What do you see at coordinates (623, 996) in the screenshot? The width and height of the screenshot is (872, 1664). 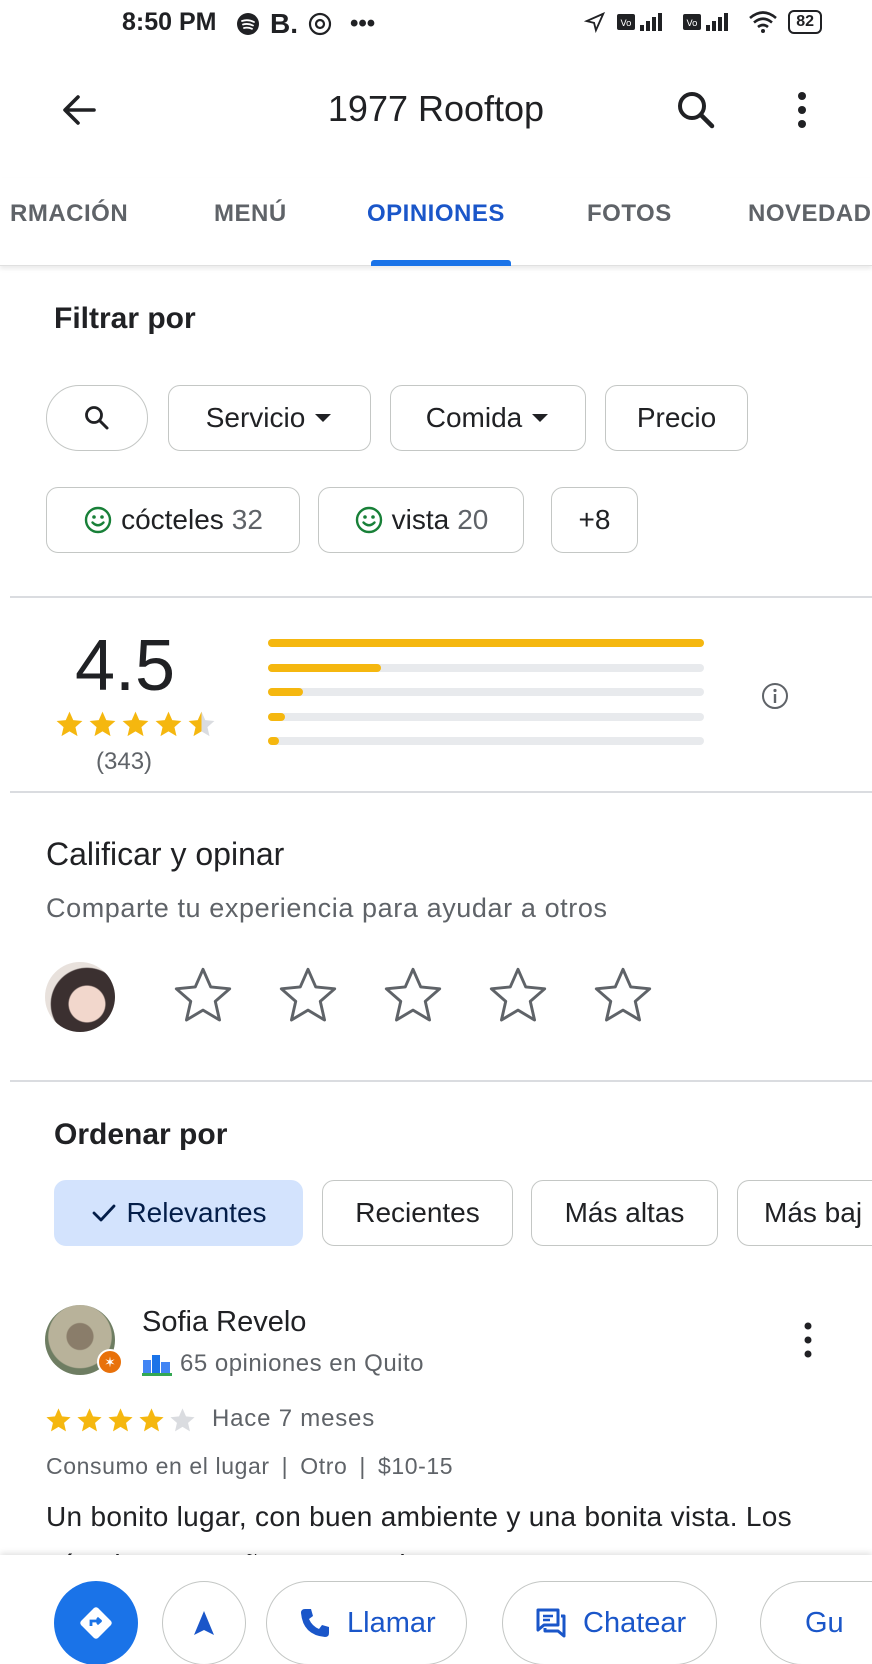 I see `rate-star-5-icon` at bounding box center [623, 996].